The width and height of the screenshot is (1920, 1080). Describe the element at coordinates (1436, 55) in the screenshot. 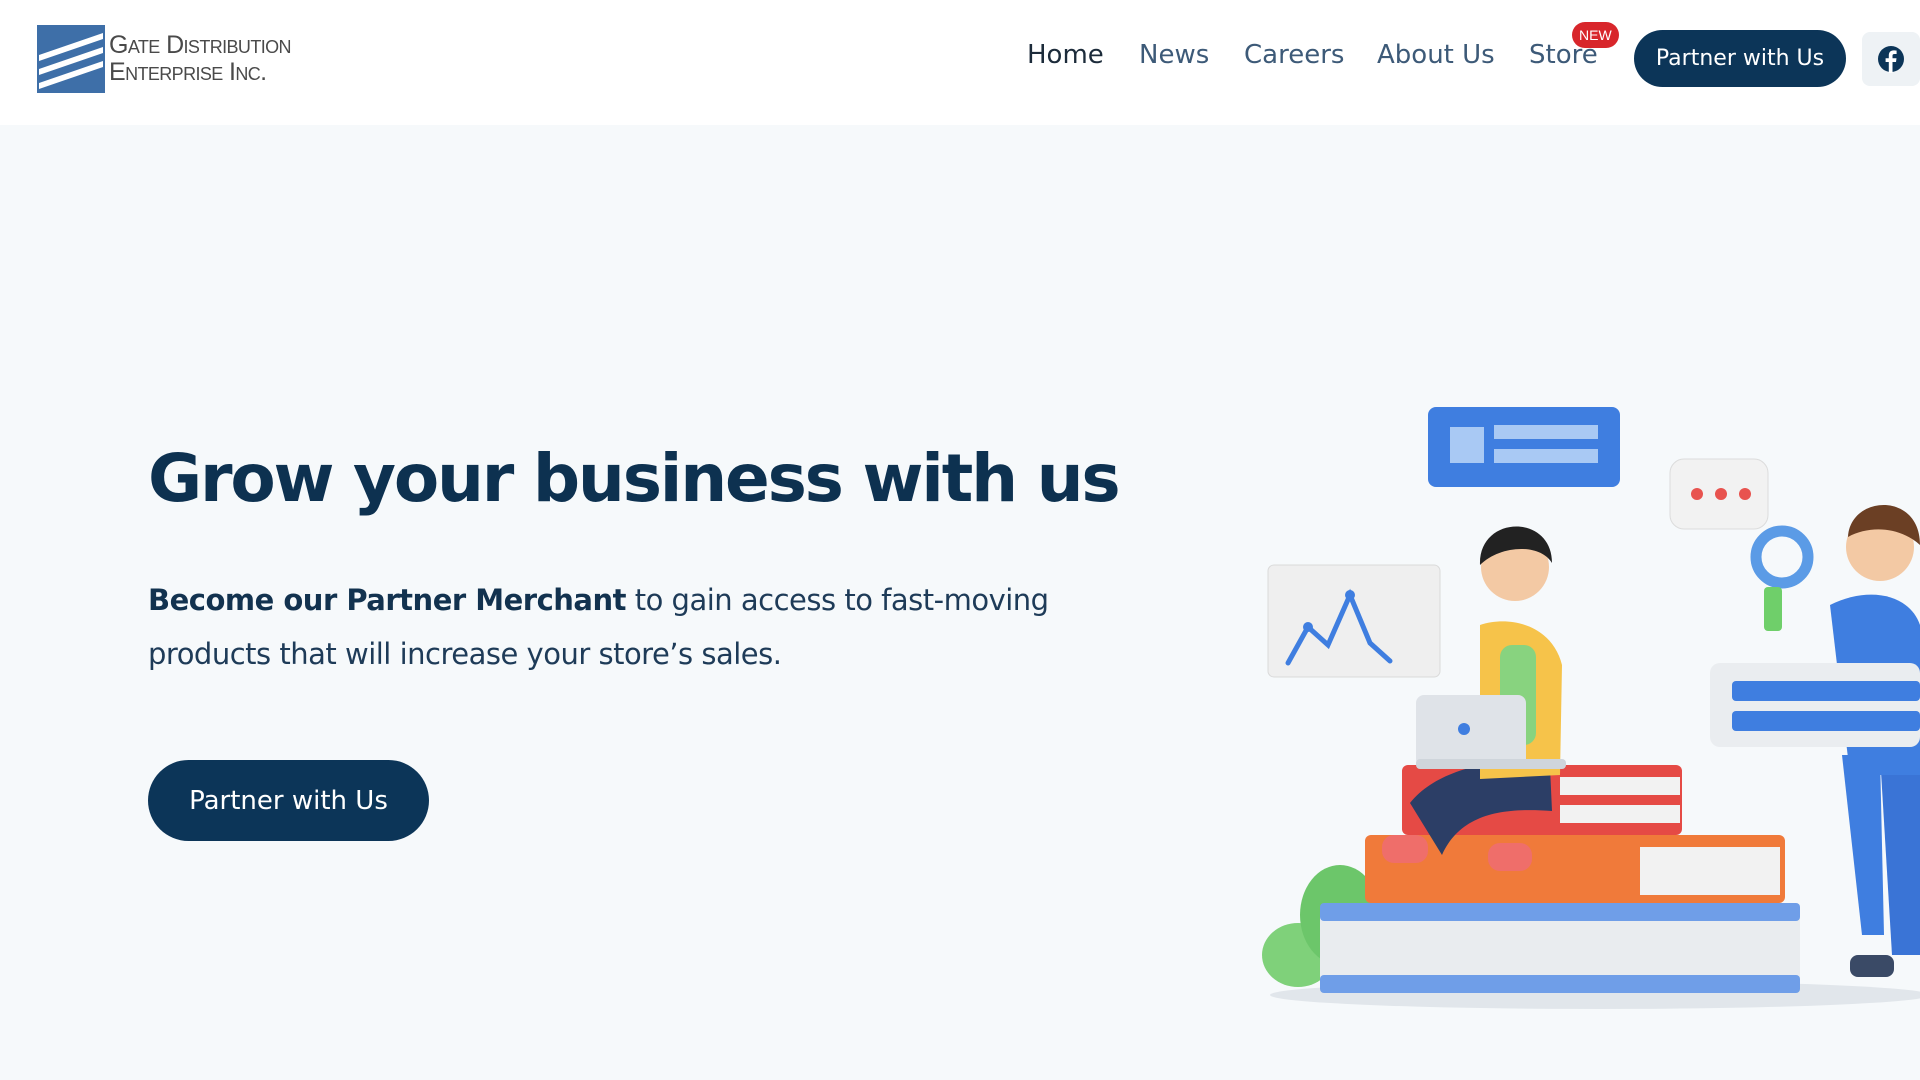

I see `nav-about-us: About Us` at that location.